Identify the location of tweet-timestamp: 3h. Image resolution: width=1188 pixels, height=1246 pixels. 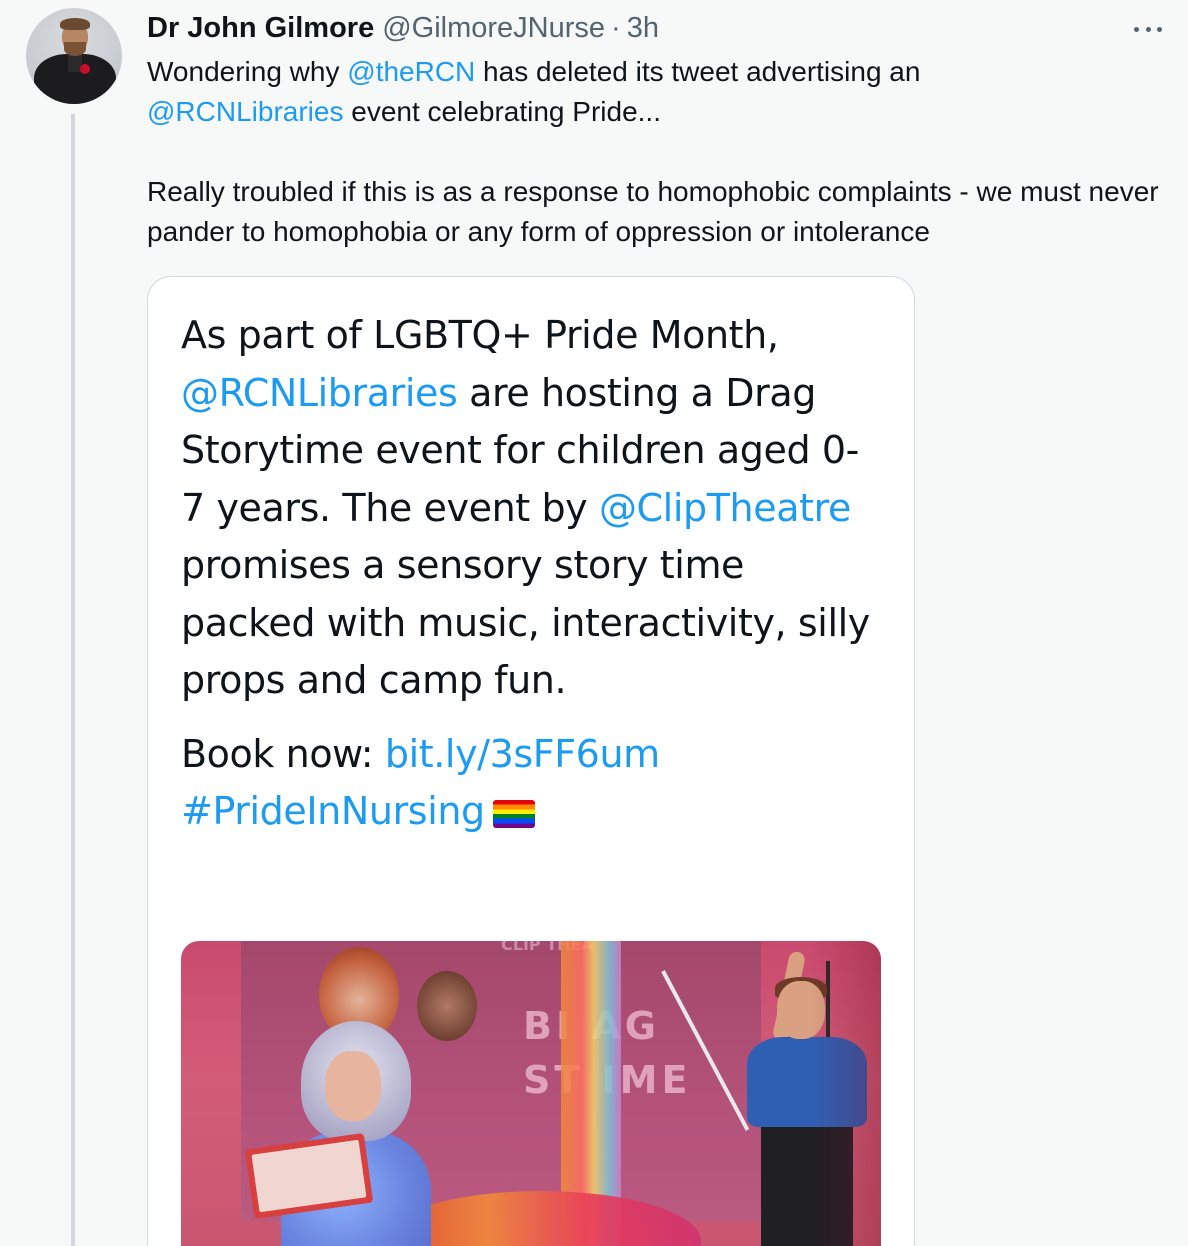
(643, 28).